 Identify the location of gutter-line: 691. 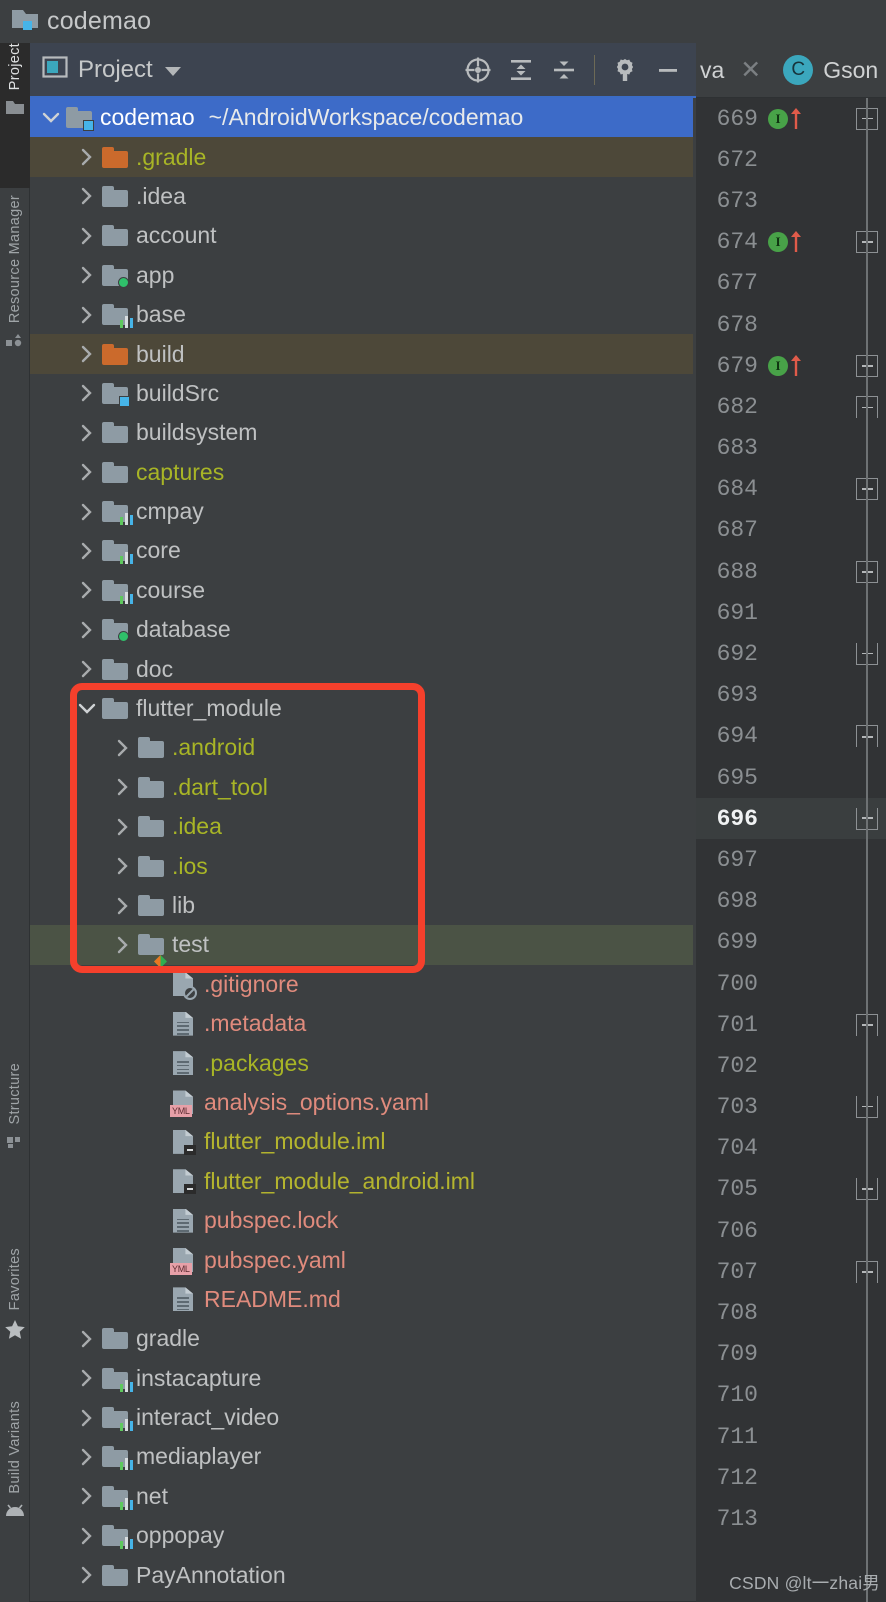
(791, 612).